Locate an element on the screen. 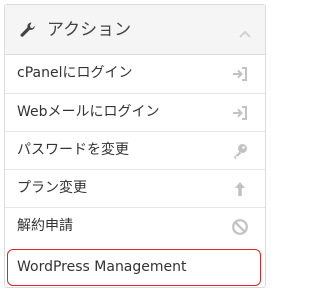  action-item-cancel-request: 解約申請 is located at coordinates (135, 226).